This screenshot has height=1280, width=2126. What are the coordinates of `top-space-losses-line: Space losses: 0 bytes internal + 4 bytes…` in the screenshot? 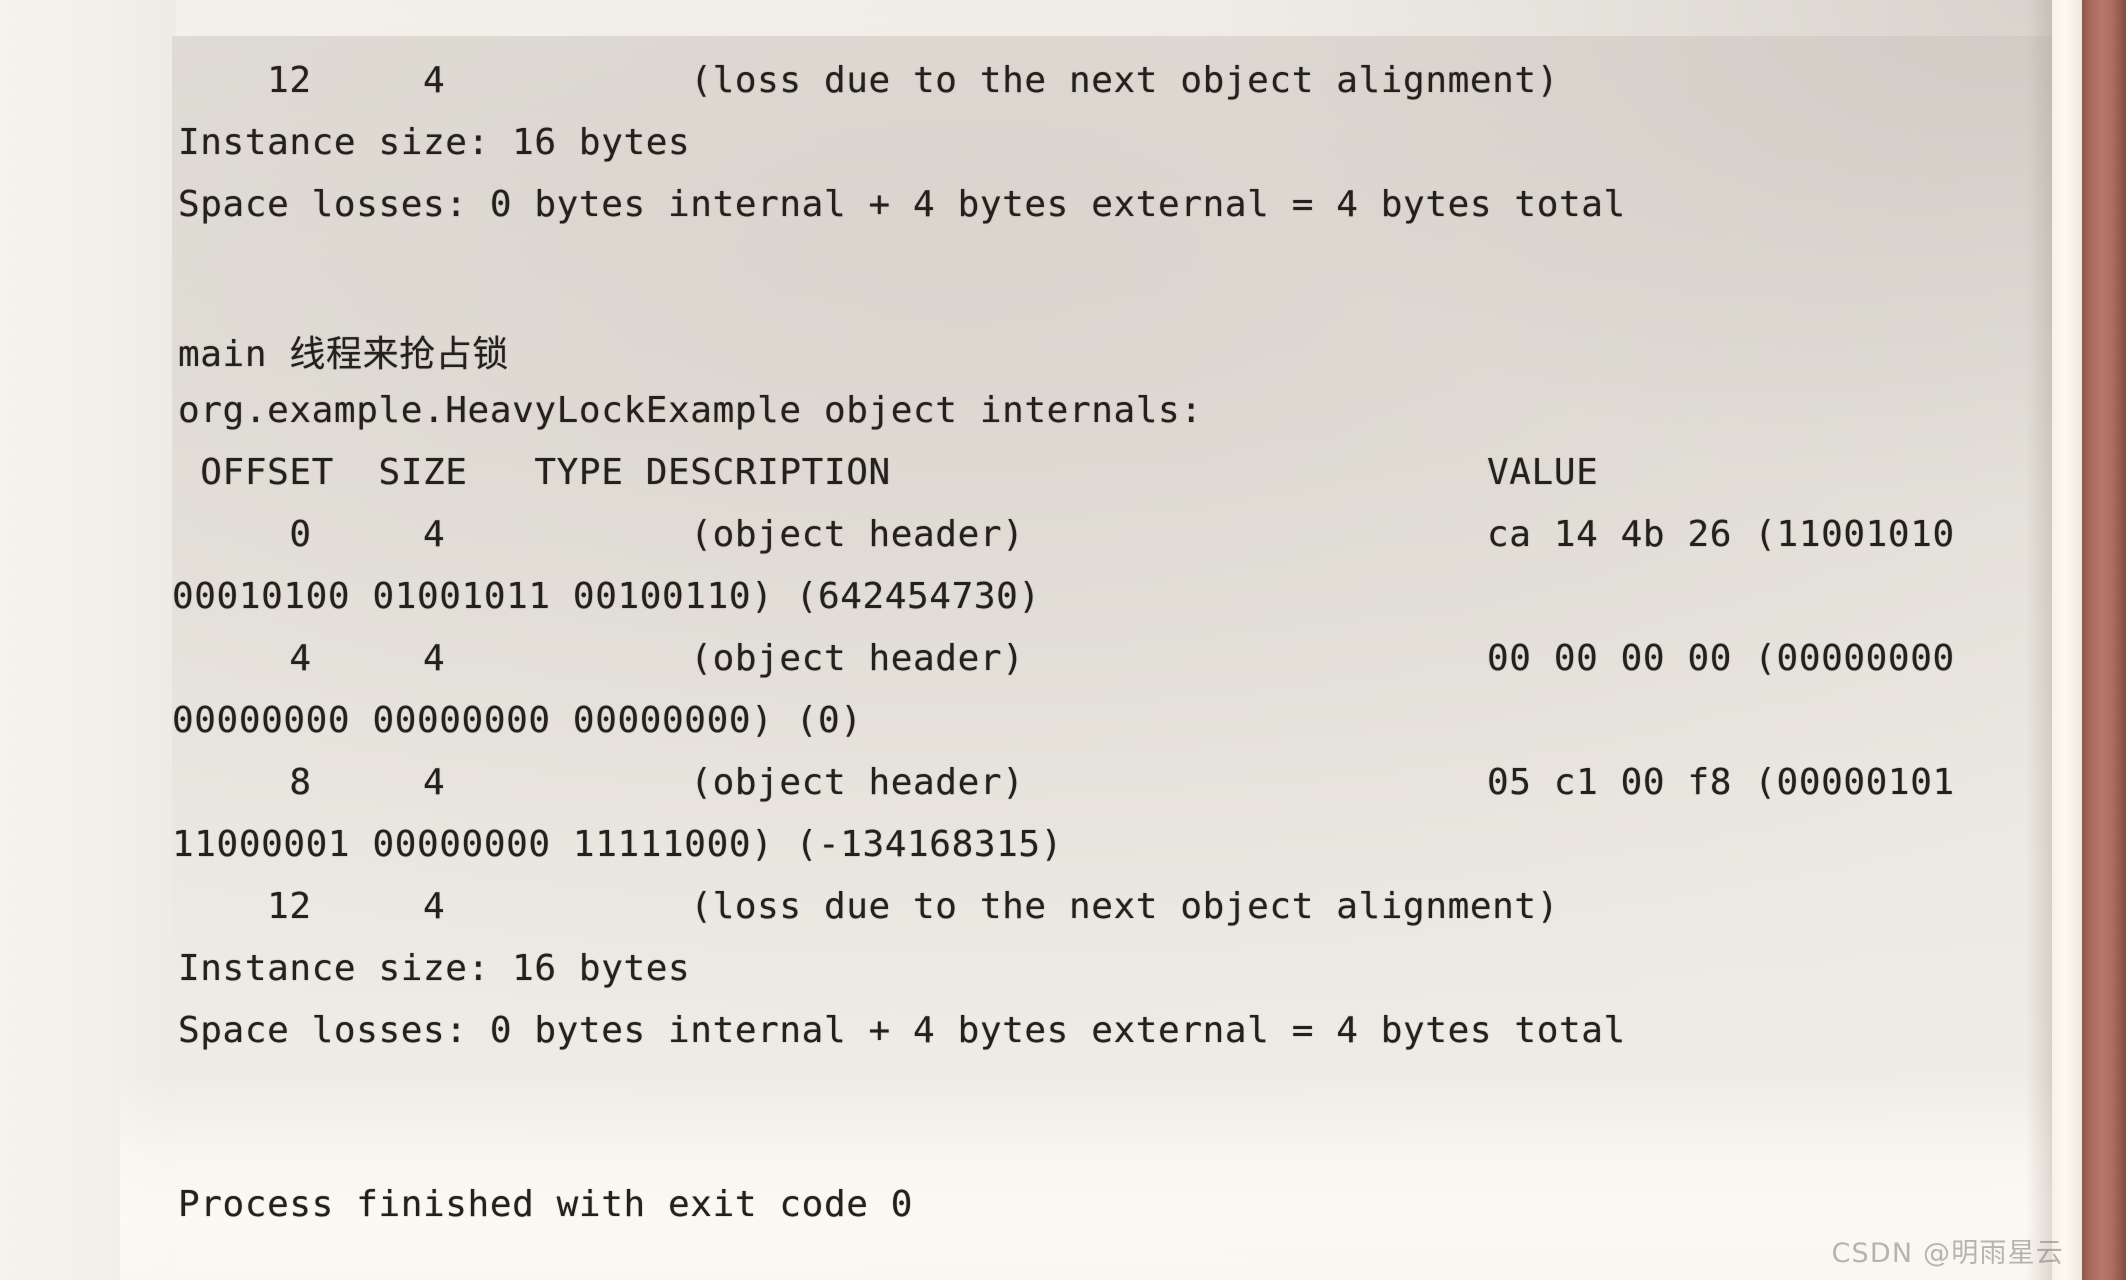 It's located at (902, 204).